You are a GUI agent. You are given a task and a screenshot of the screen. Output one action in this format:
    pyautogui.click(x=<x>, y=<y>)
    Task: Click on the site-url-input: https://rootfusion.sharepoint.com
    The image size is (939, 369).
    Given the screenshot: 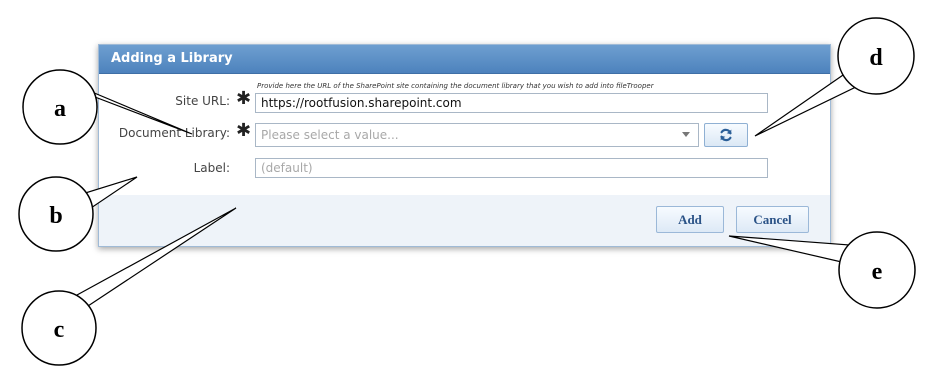 What is the action you would take?
    pyautogui.click(x=511, y=103)
    